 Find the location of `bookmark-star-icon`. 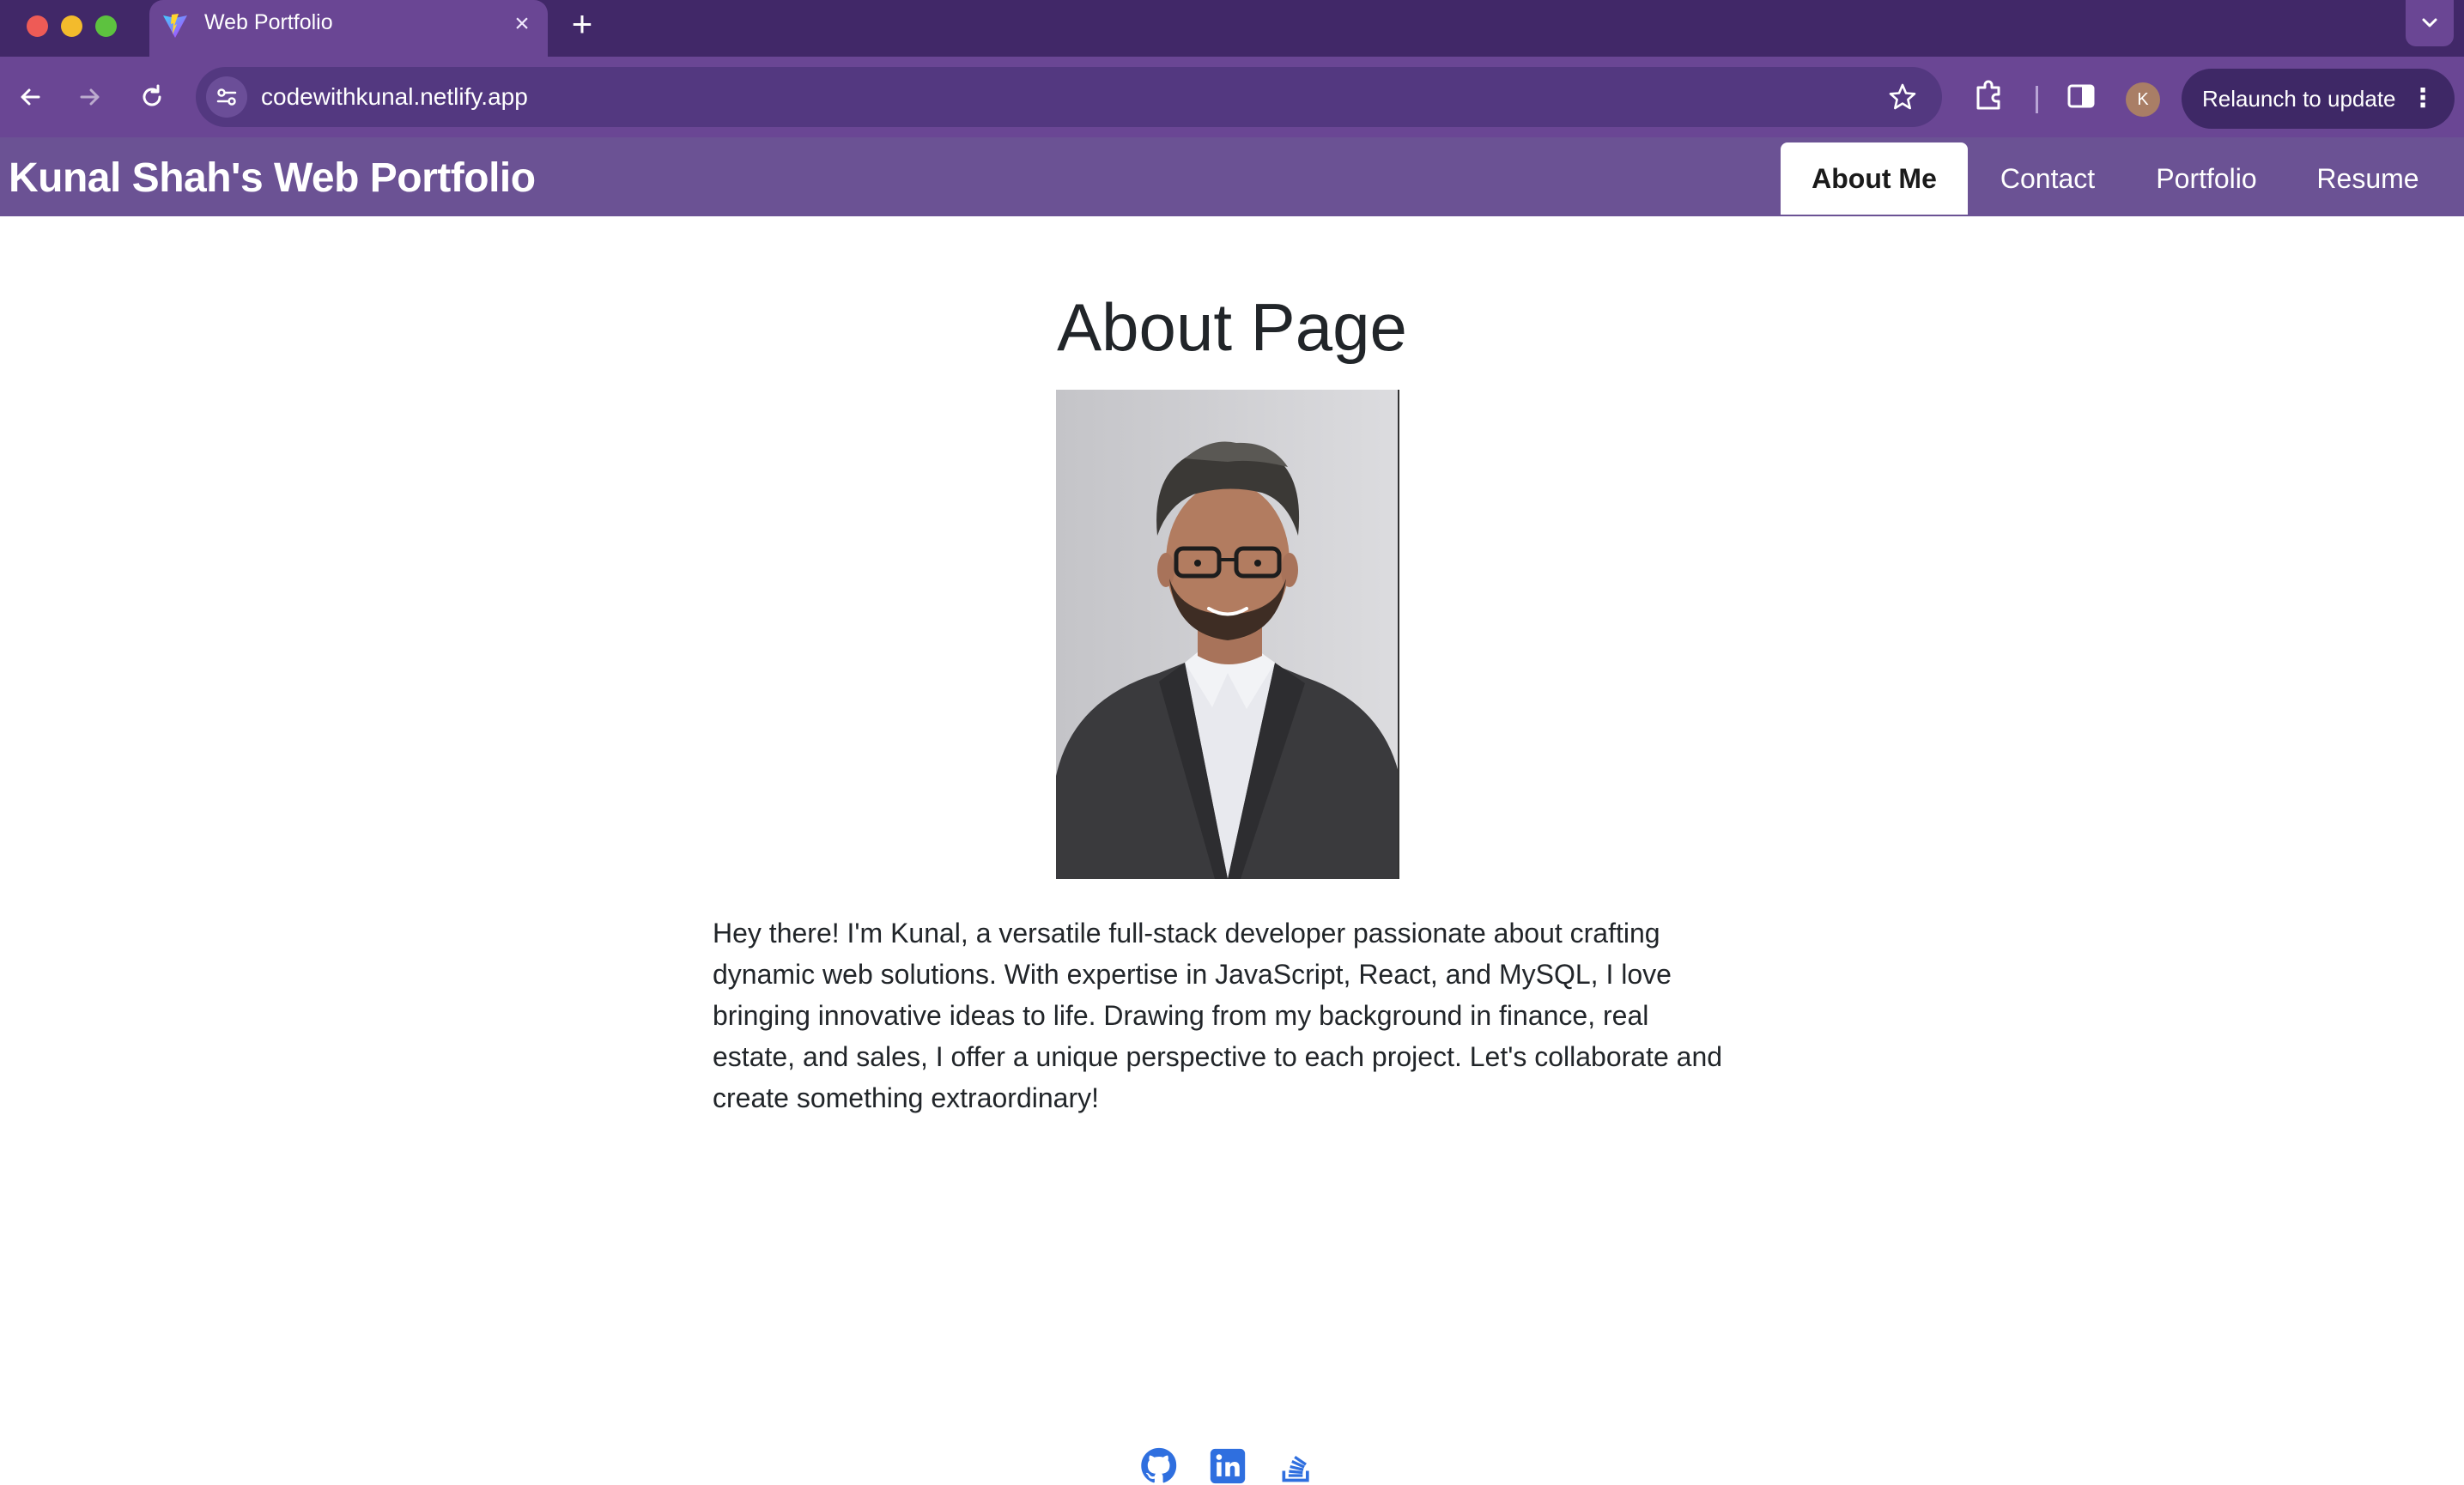

bookmark-star-icon is located at coordinates (1902, 97).